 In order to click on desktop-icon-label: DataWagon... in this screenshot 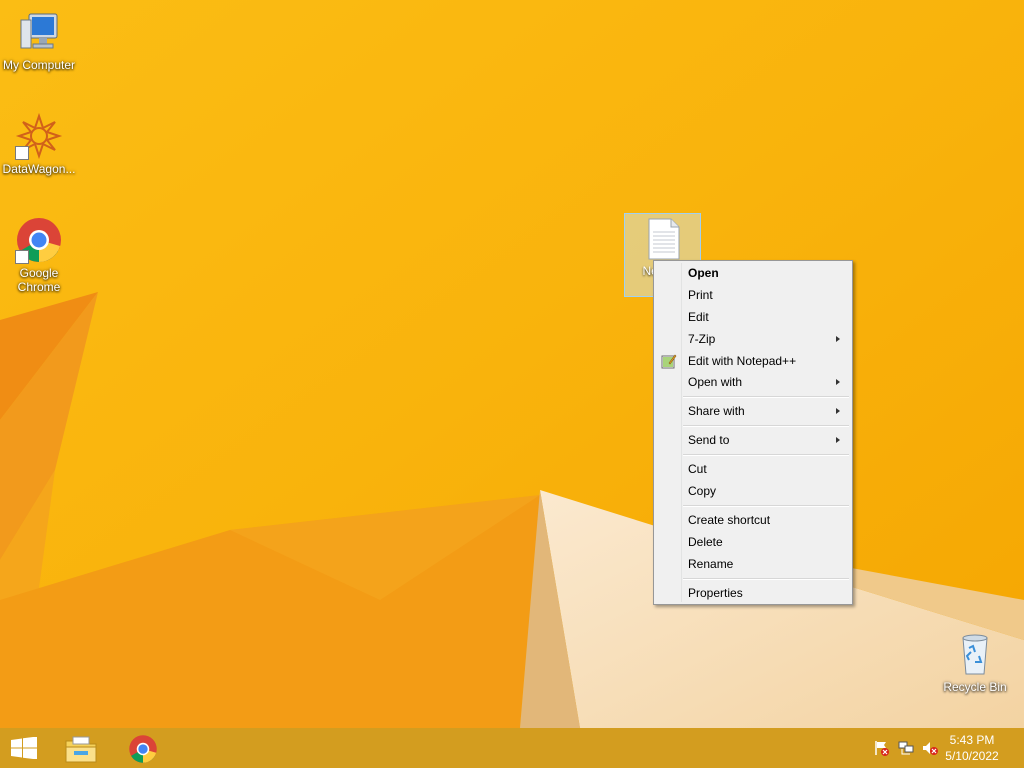, I will do `click(39, 169)`.